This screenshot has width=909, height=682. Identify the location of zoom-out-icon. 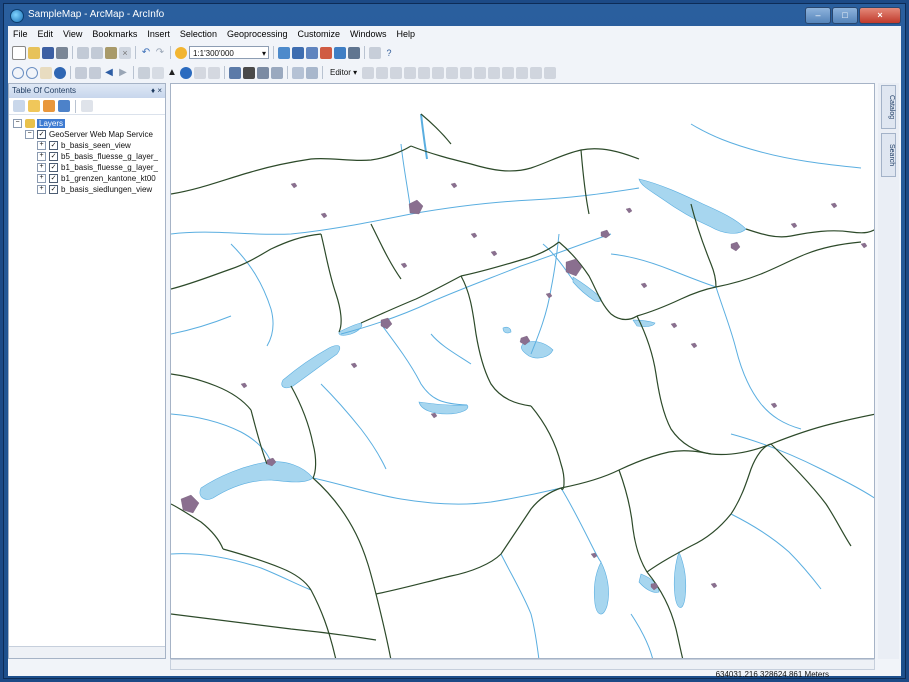
(32, 72).